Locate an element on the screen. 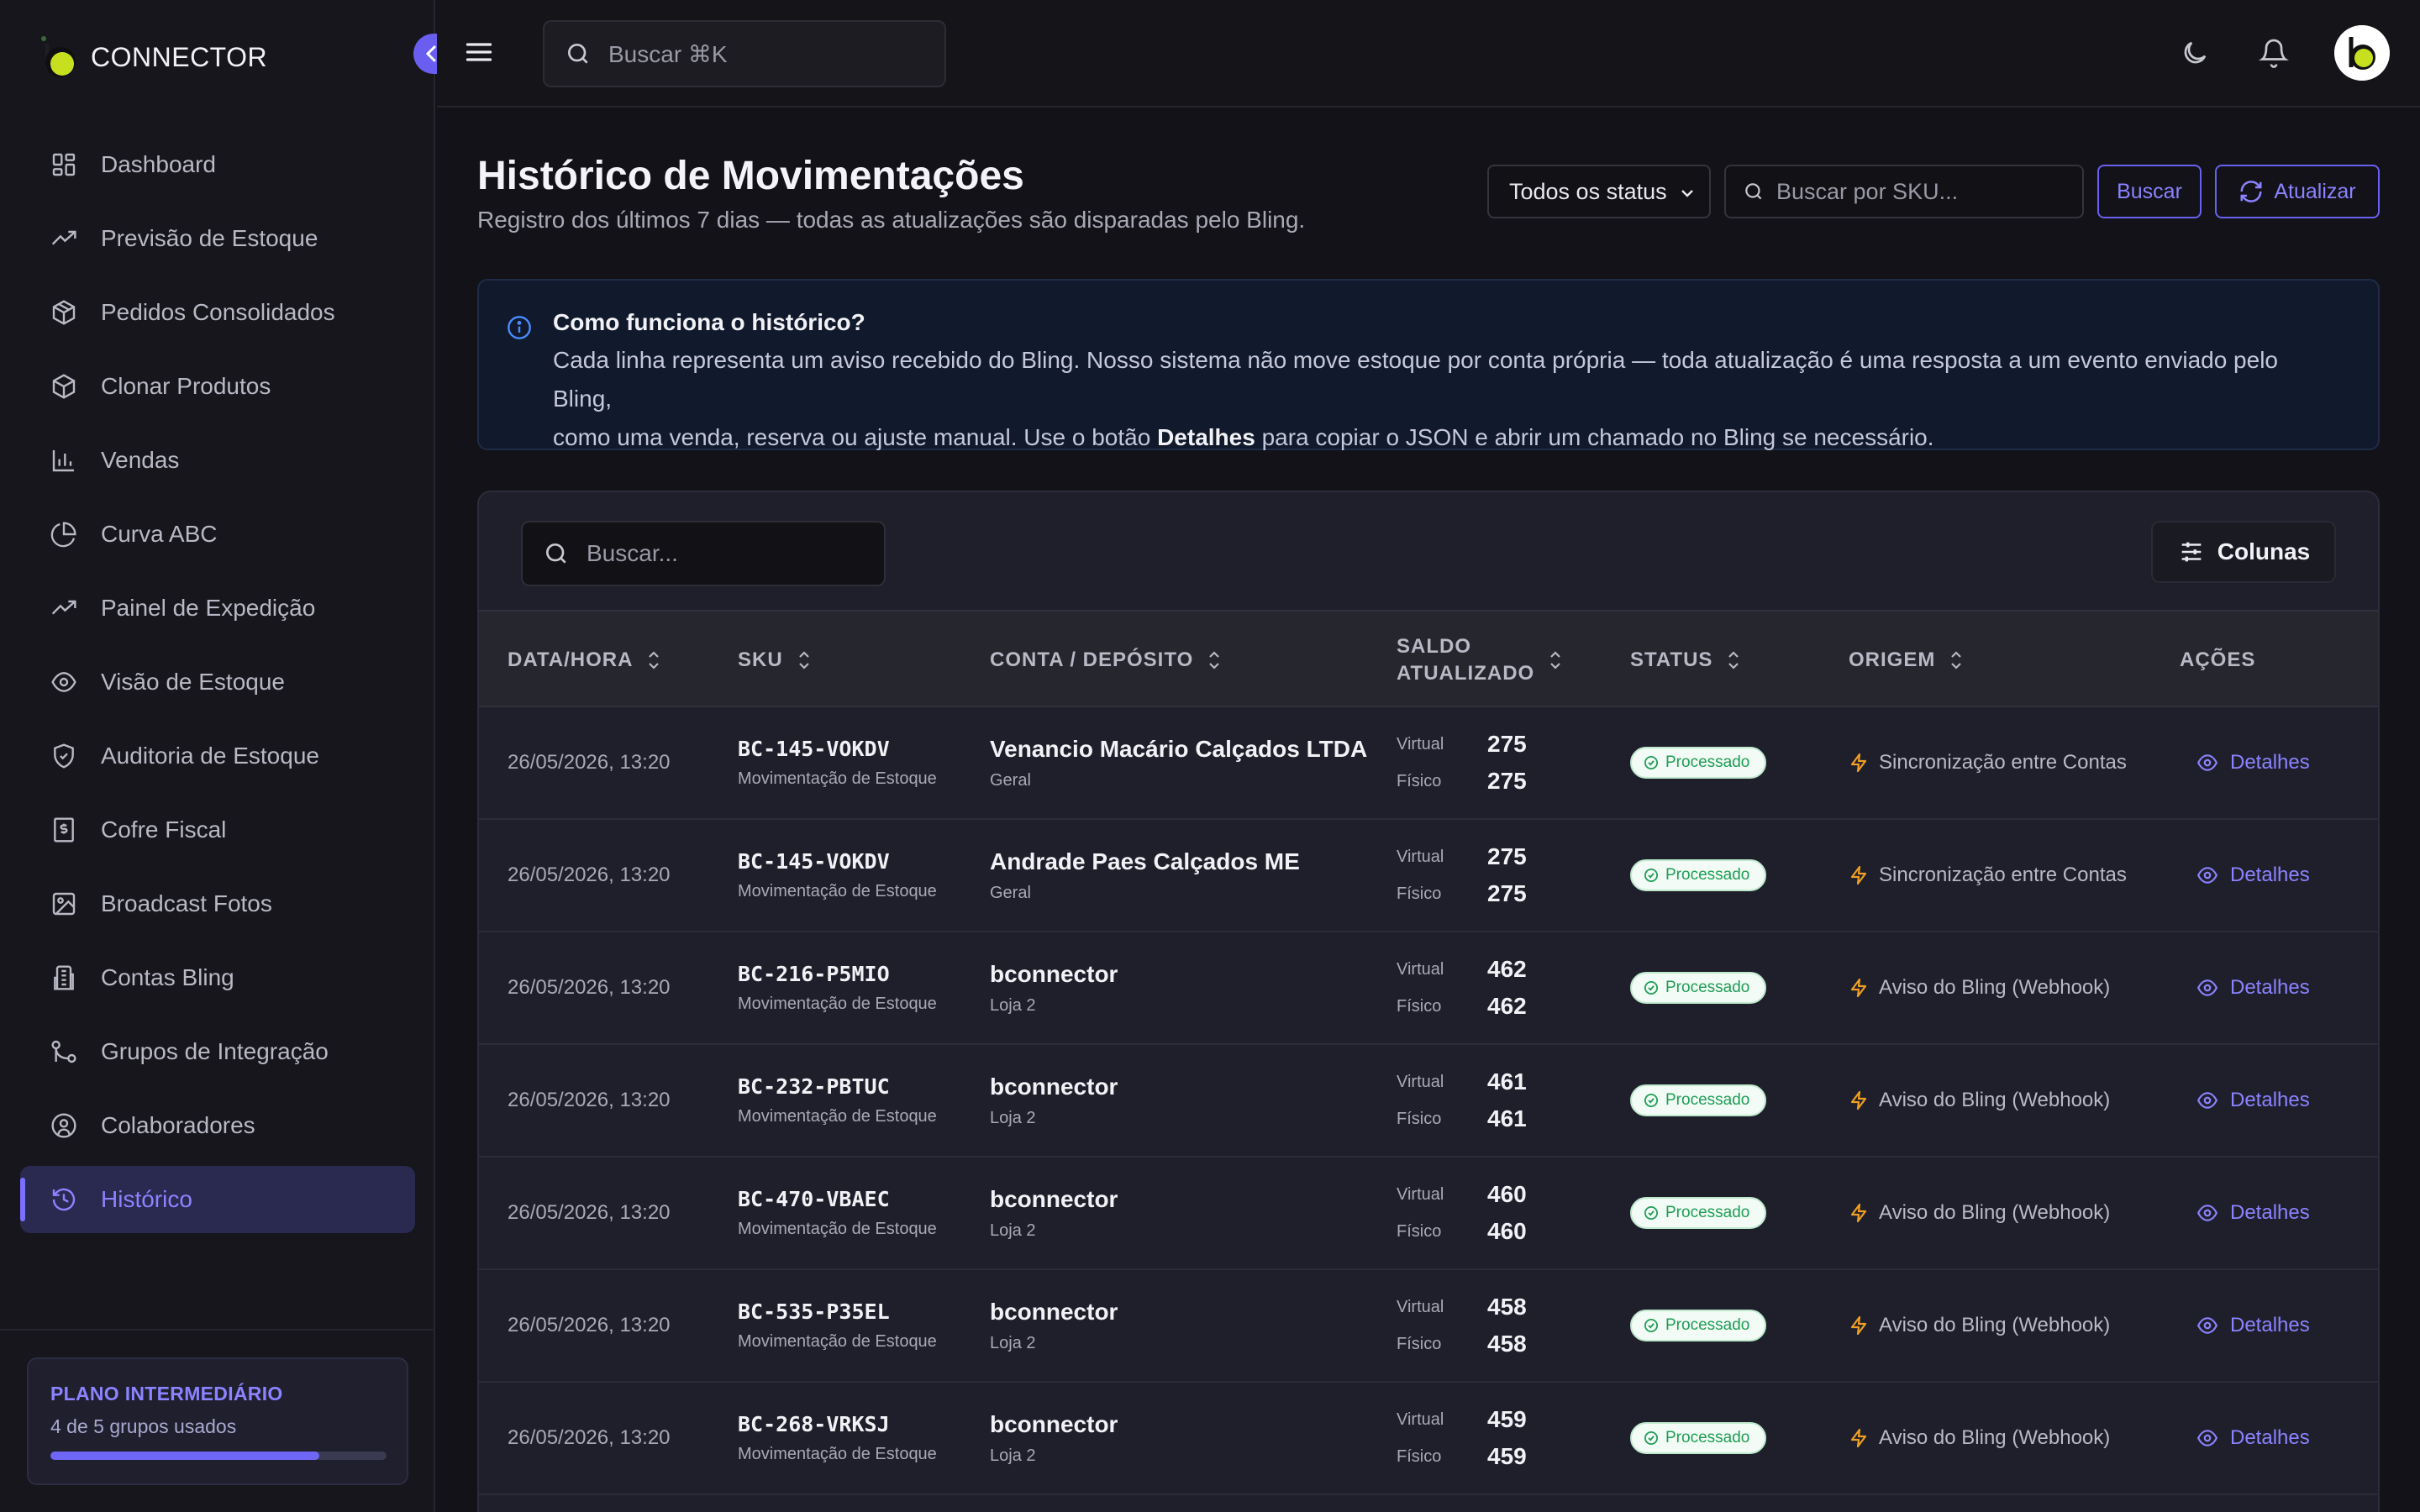  saldo-fisico-value: 460 is located at coordinates (1507, 1231).